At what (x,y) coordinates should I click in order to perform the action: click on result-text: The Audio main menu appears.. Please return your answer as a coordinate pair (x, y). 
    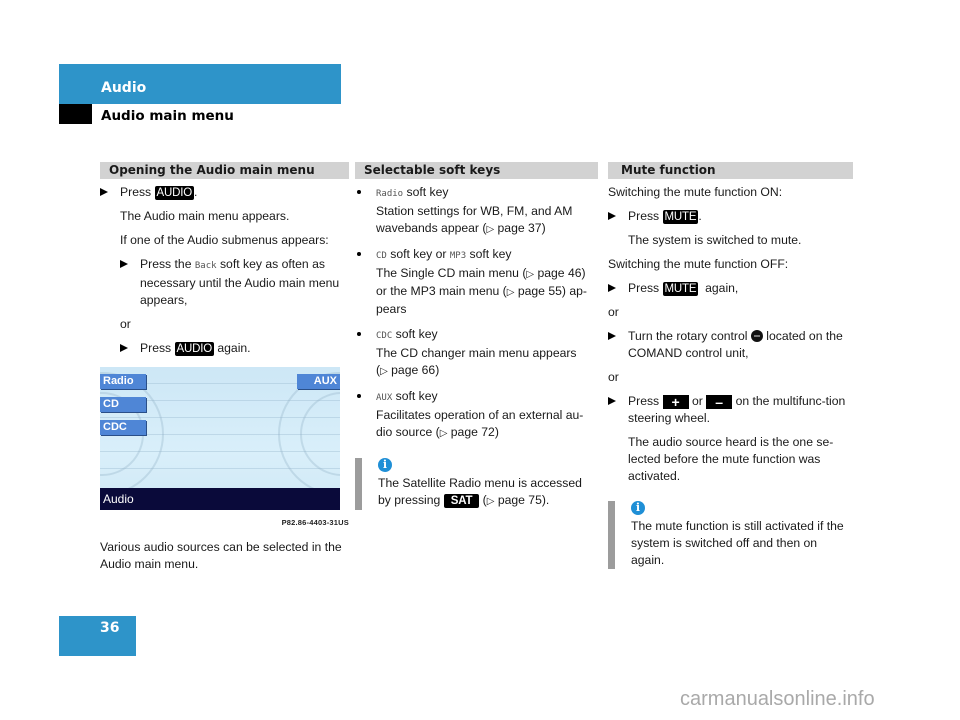
    Looking at the image, I should click on (205, 216).